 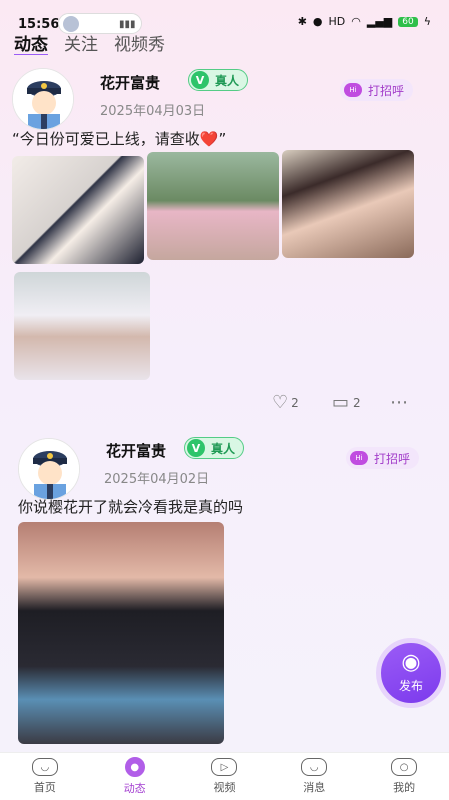 What do you see at coordinates (302, 21) in the screenshot?
I see `bluetooth-icon: ✱` at bounding box center [302, 21].